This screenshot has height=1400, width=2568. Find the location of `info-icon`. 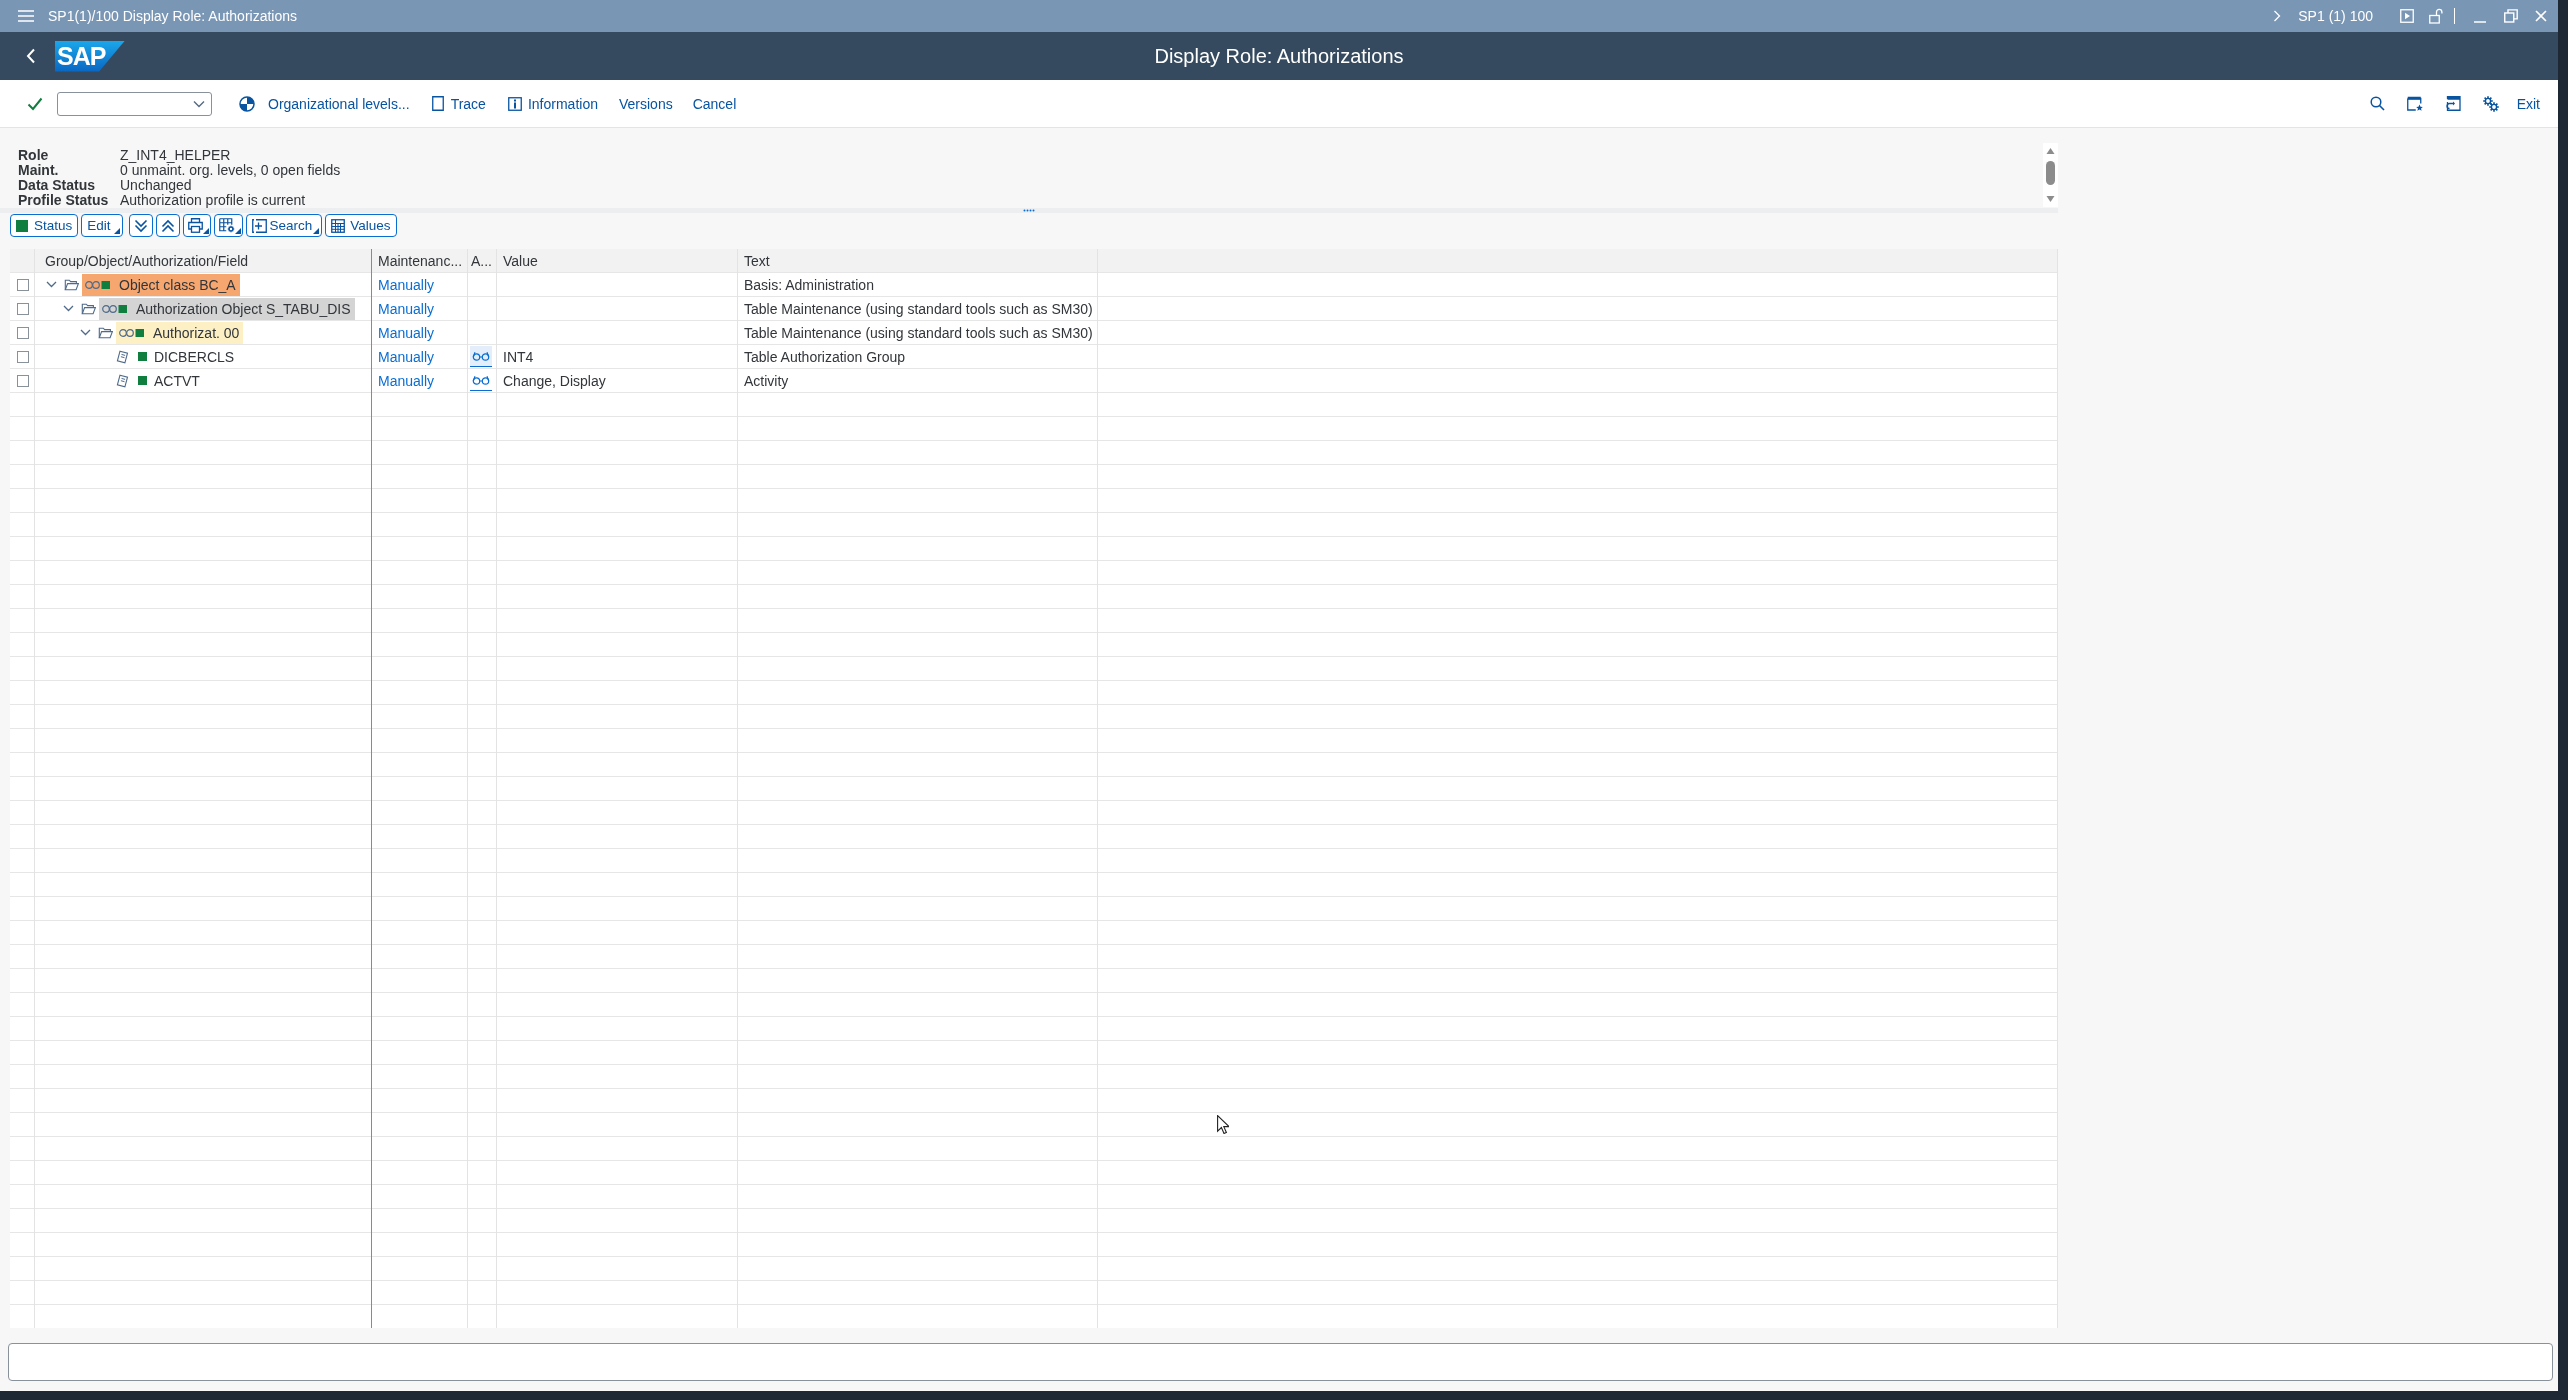

info-icon is located at coordinates (514, 103).